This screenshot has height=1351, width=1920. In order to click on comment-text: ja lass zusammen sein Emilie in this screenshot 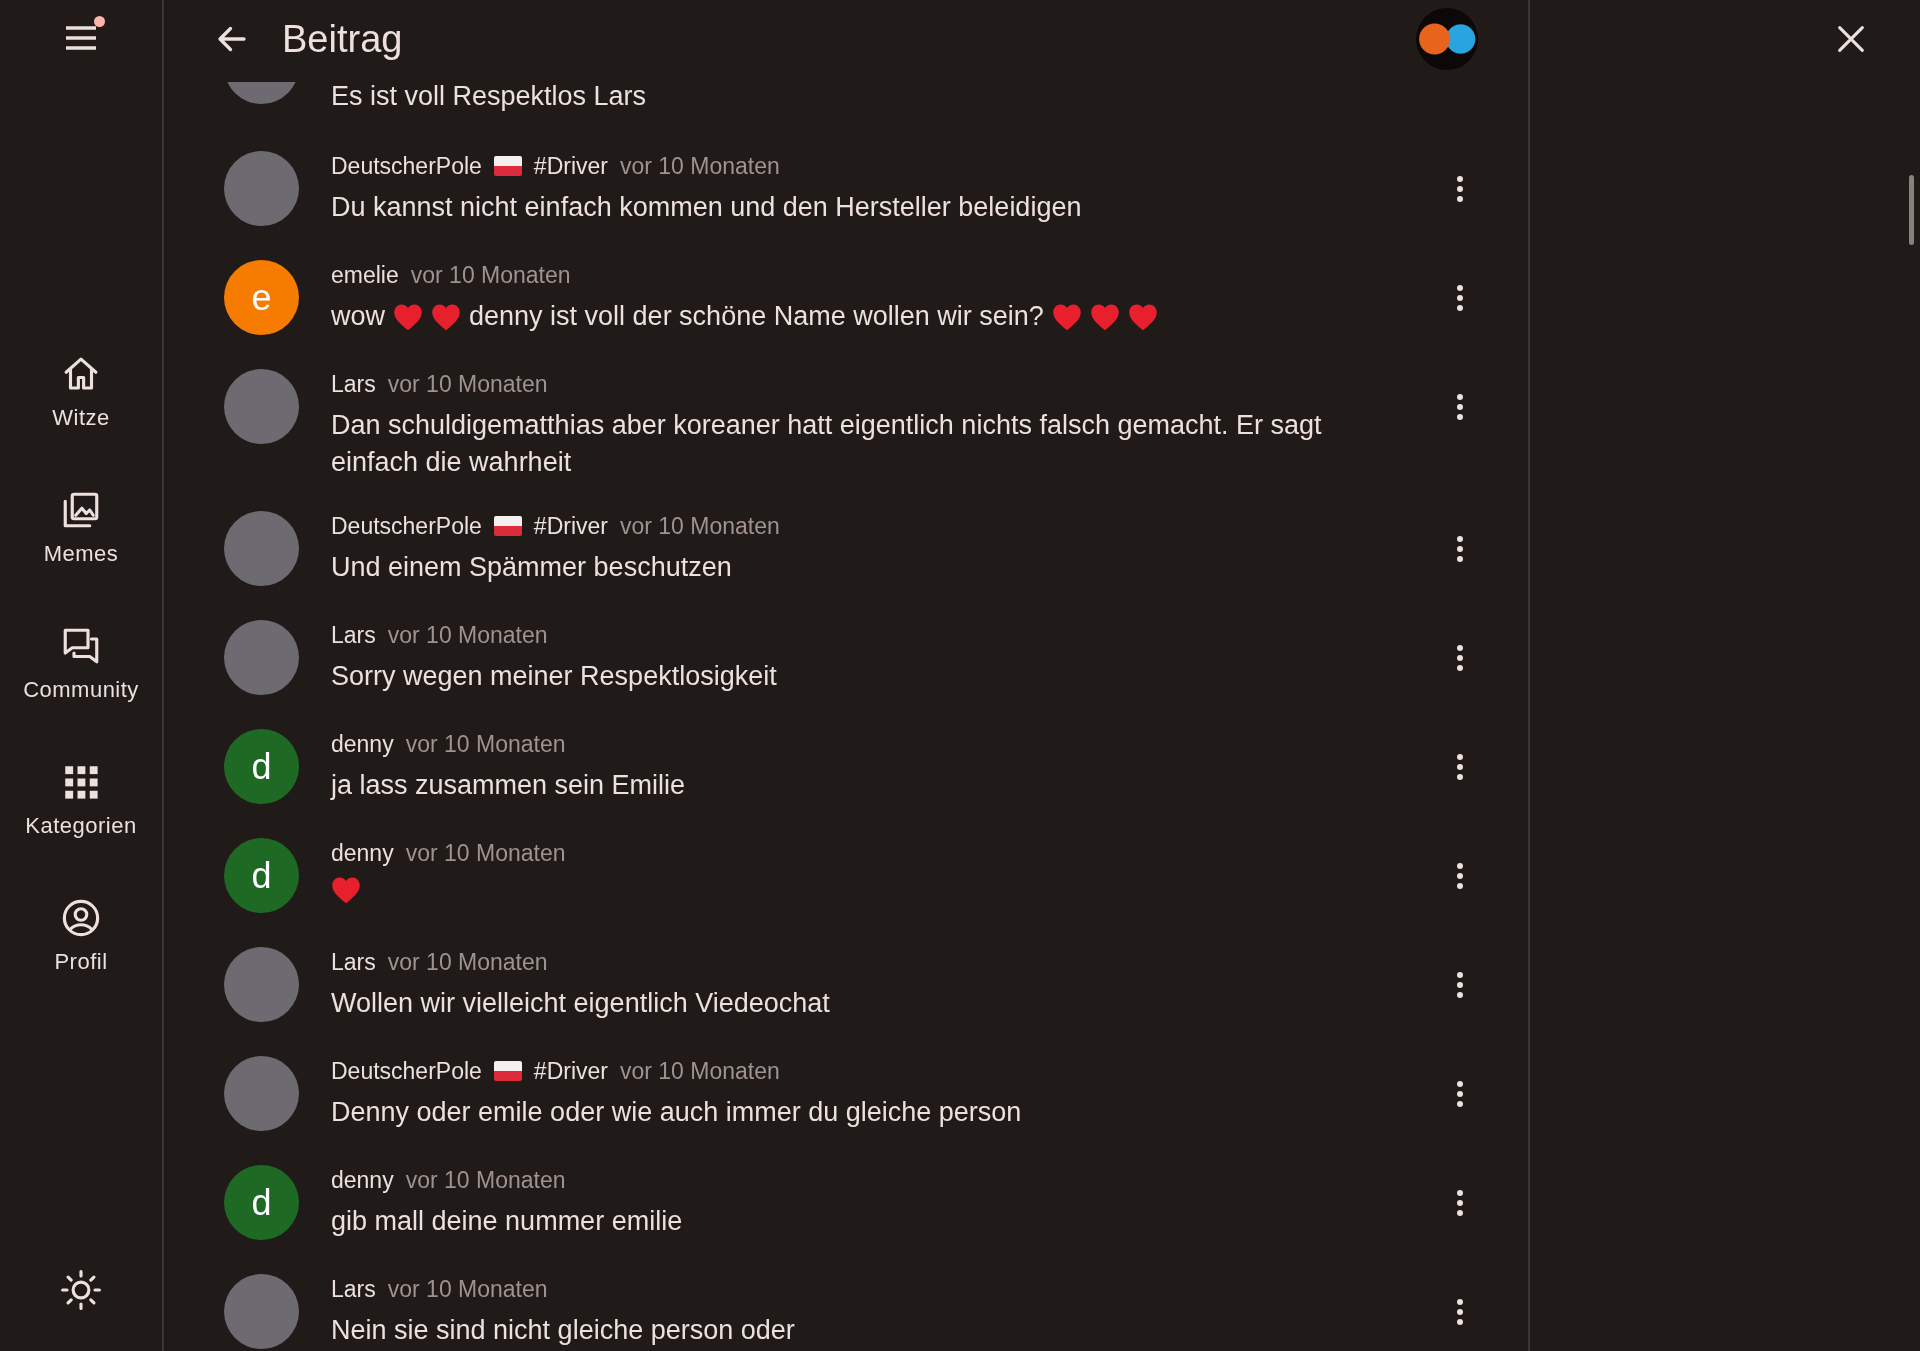, I will do `click(508, 785)`.